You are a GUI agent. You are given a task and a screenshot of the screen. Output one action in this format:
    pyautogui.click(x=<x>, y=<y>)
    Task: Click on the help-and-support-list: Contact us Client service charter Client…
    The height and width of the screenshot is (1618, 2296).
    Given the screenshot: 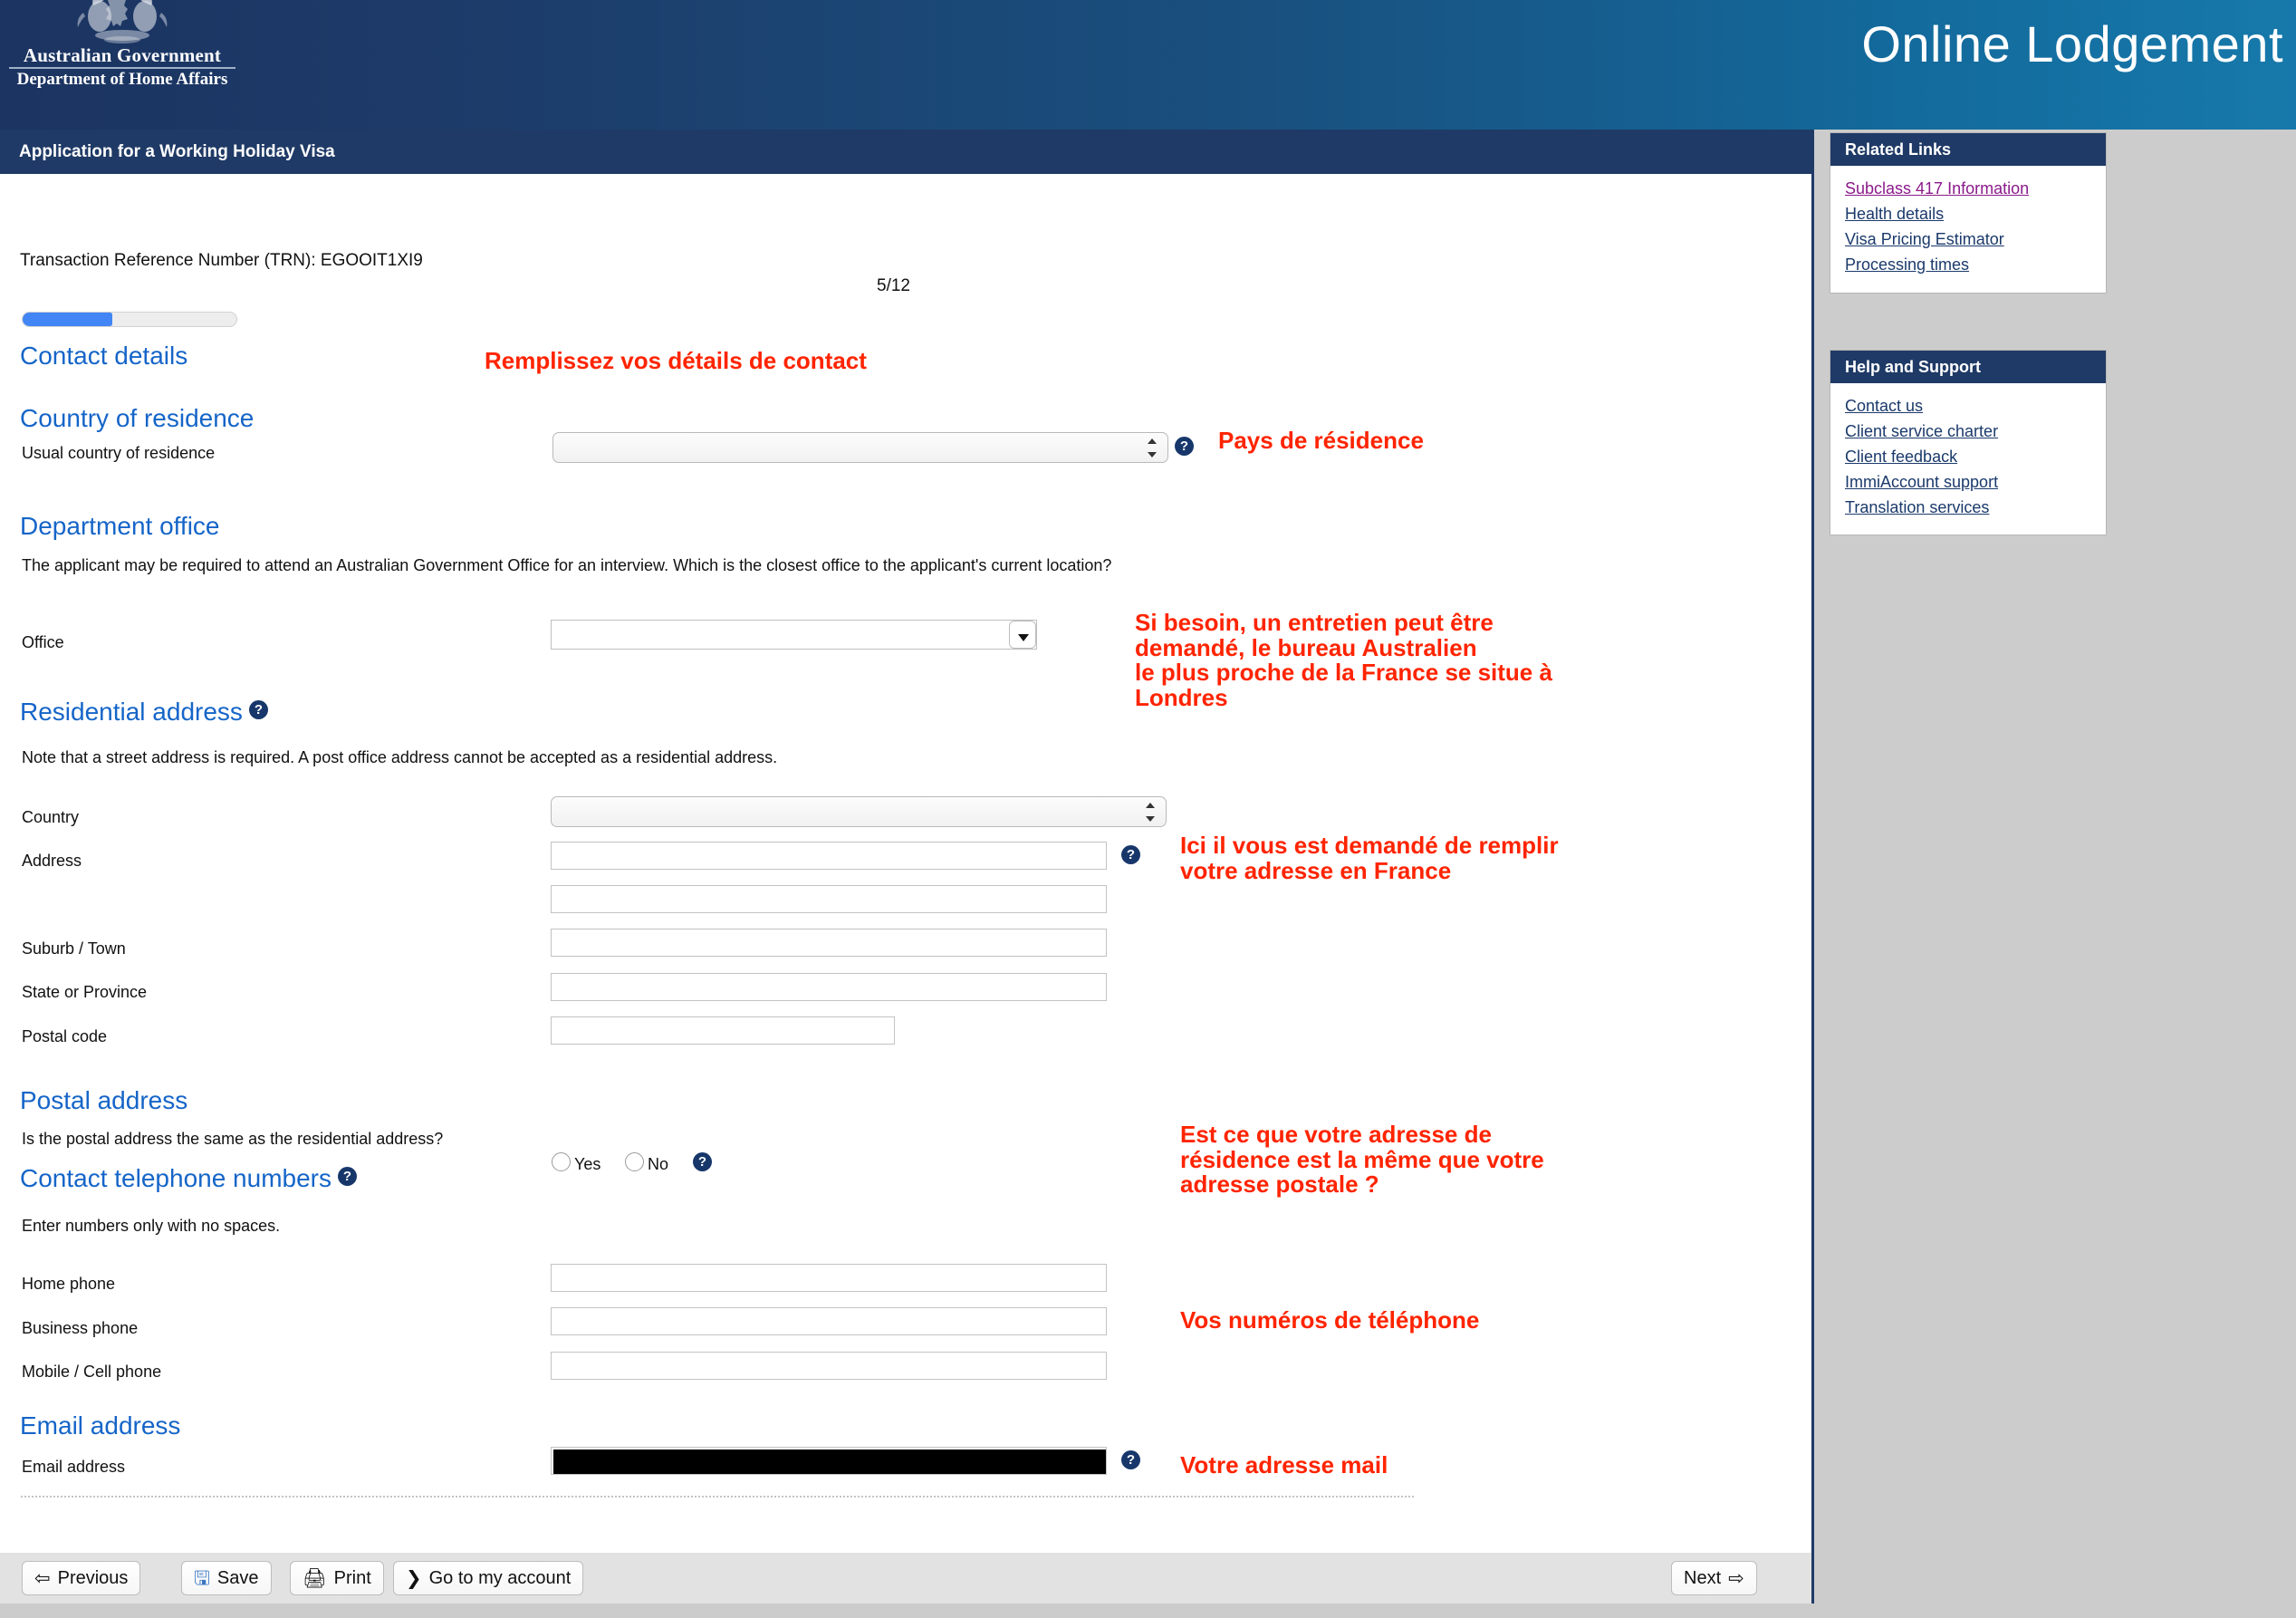 What is the action you would take?
    pyautogui.click(x=1968, y=459)
    